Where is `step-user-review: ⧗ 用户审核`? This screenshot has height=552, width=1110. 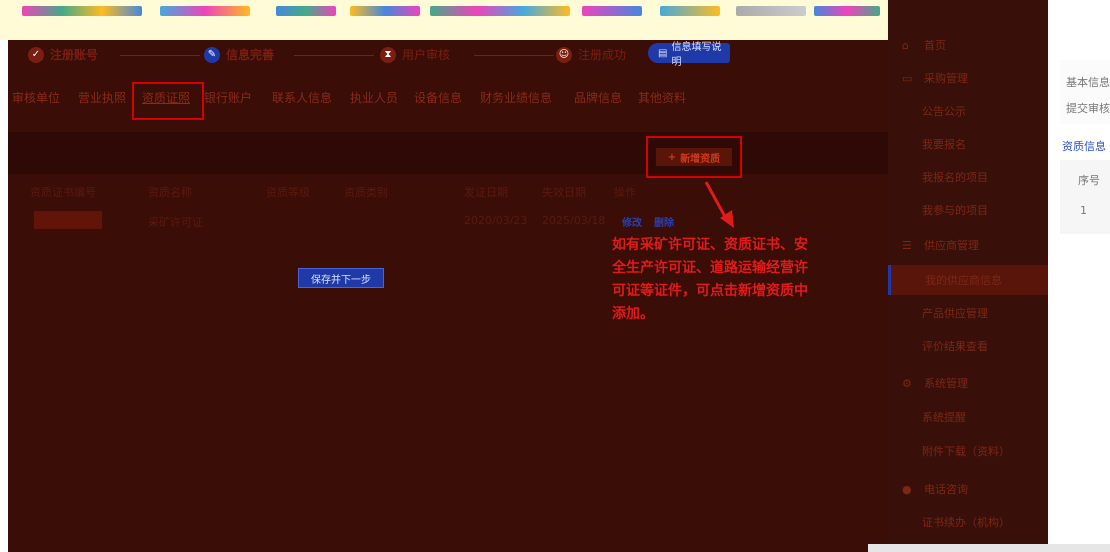
step-user-review: ⧗ 用户审核 is located at coordinates (415, 54).